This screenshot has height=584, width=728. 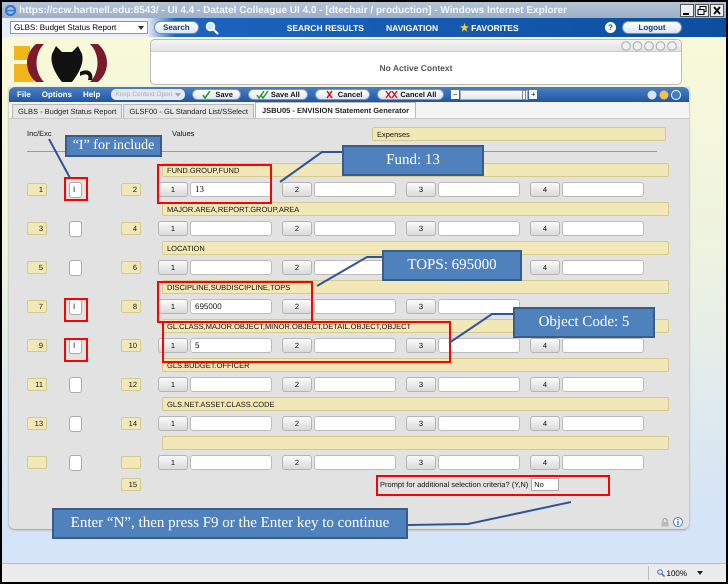 I want to click on zoom-slider, so click(x=494, y=95).